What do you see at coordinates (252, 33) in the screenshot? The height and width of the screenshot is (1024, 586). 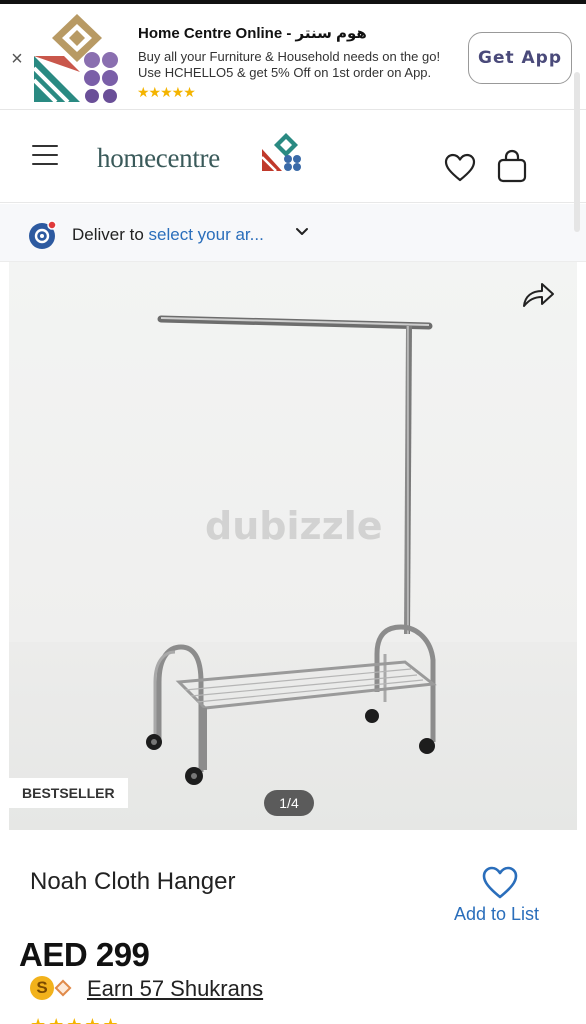 I see `banner-title: Home Centre Online - هوم سنتر` at bounding box center [252, 33].